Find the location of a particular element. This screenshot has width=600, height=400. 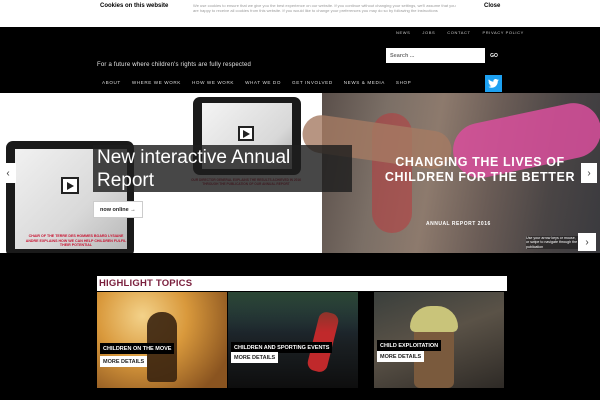

highlights-header: HIGHLIGHT TOPICS is located at coordinates (302, 283).